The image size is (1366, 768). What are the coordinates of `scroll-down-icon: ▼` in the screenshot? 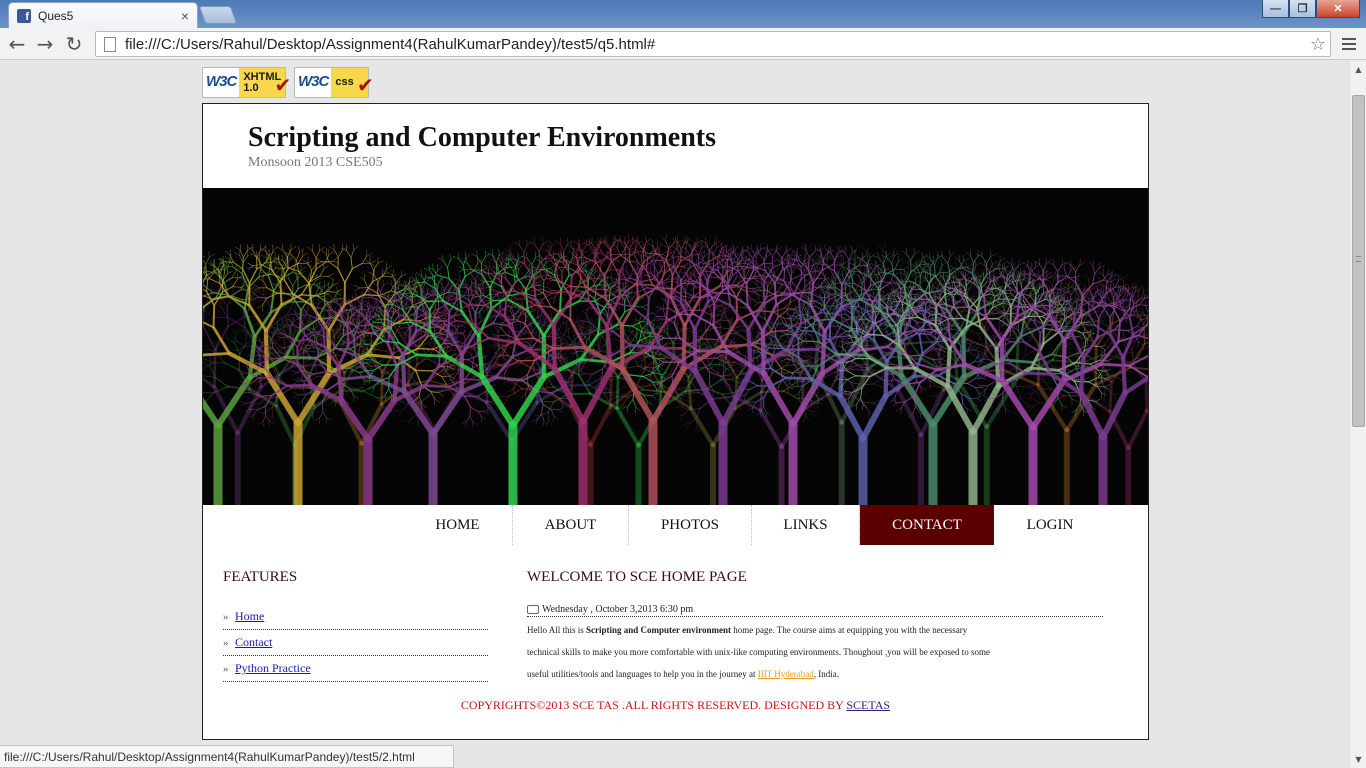 It's located at (1358, 759).